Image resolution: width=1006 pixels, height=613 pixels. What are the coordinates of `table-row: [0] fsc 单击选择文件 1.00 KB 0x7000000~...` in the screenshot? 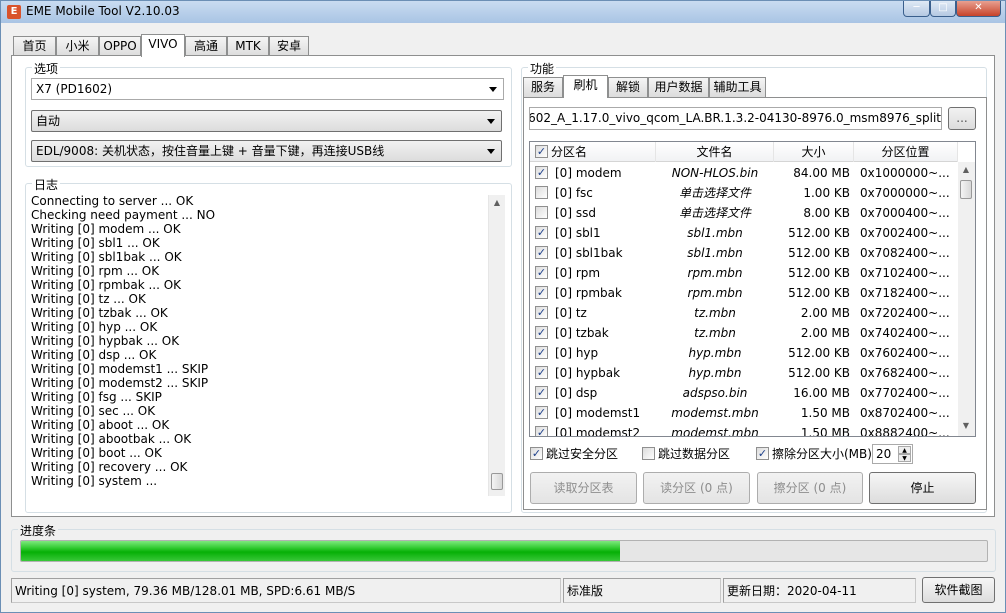 It's located at (744, 193).